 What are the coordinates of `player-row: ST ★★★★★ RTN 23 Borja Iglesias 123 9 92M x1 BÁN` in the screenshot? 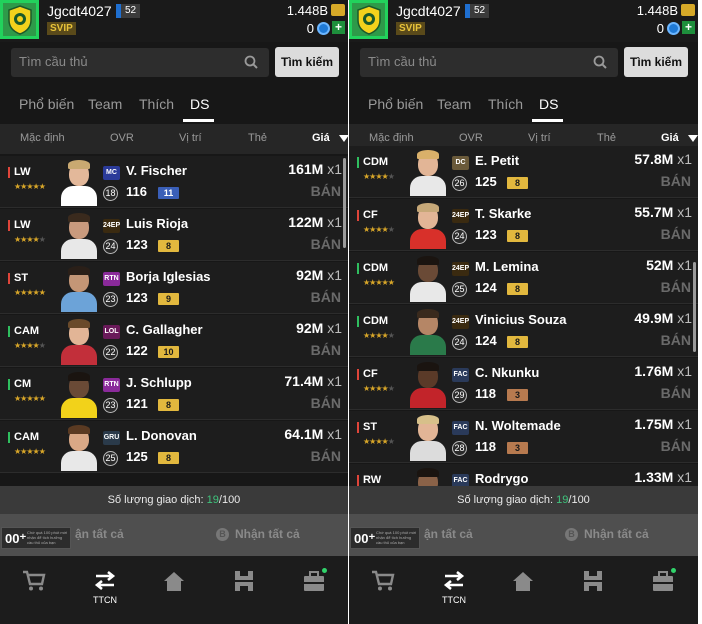 It's located at (174, 288).